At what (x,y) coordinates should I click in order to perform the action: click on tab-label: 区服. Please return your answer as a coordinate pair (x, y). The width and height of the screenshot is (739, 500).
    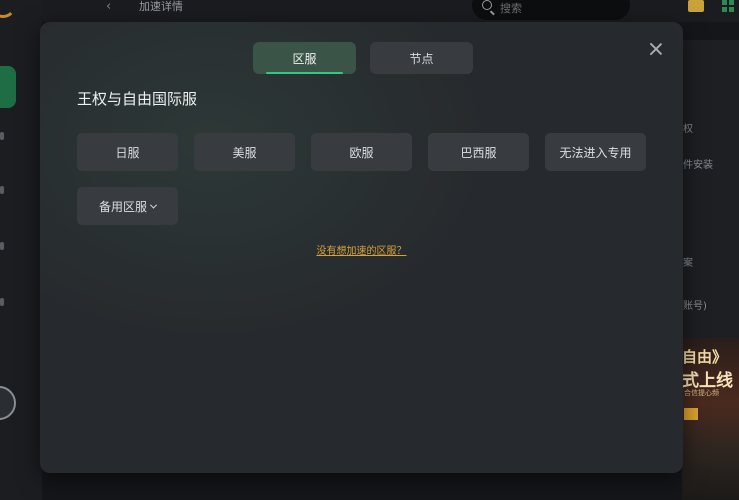
    Looking at the image, I should click on (304, 58).